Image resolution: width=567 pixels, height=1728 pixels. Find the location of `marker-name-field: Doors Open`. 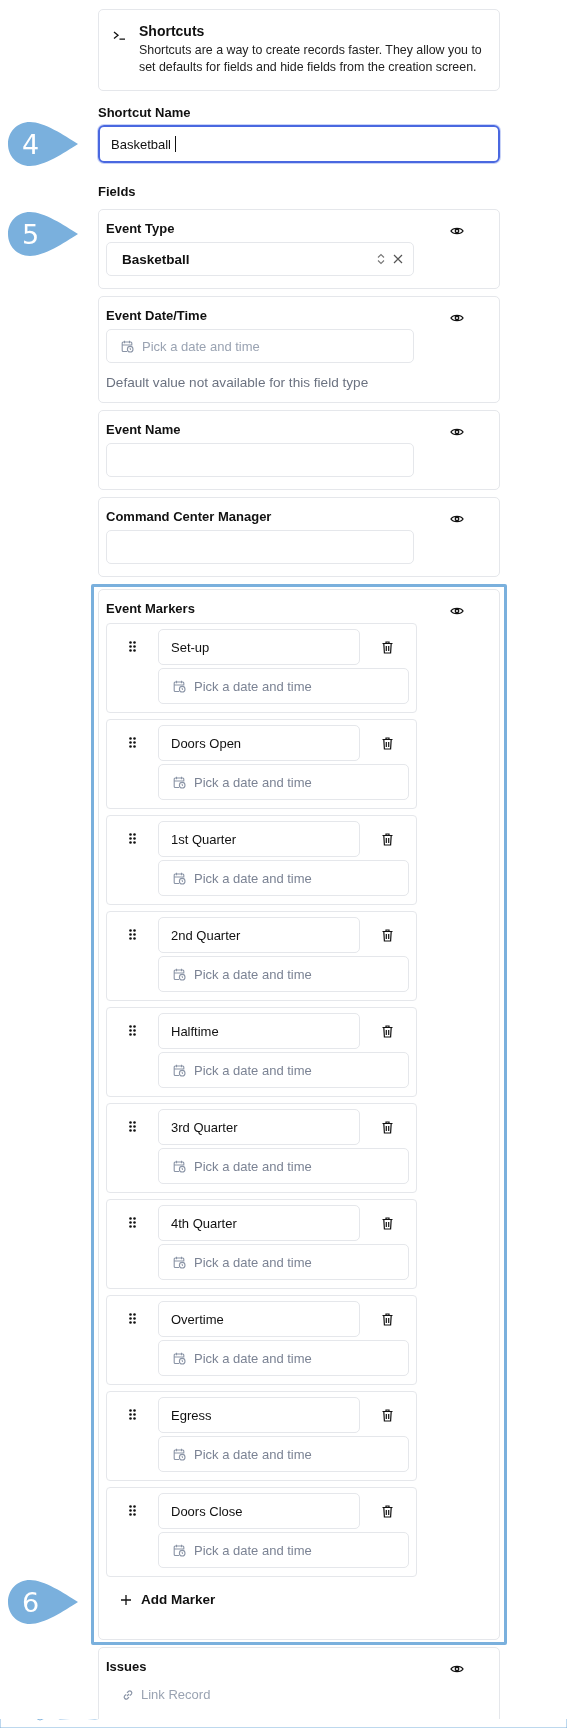

marker-name-field: Doors Open is located at coordinates (259, 743).